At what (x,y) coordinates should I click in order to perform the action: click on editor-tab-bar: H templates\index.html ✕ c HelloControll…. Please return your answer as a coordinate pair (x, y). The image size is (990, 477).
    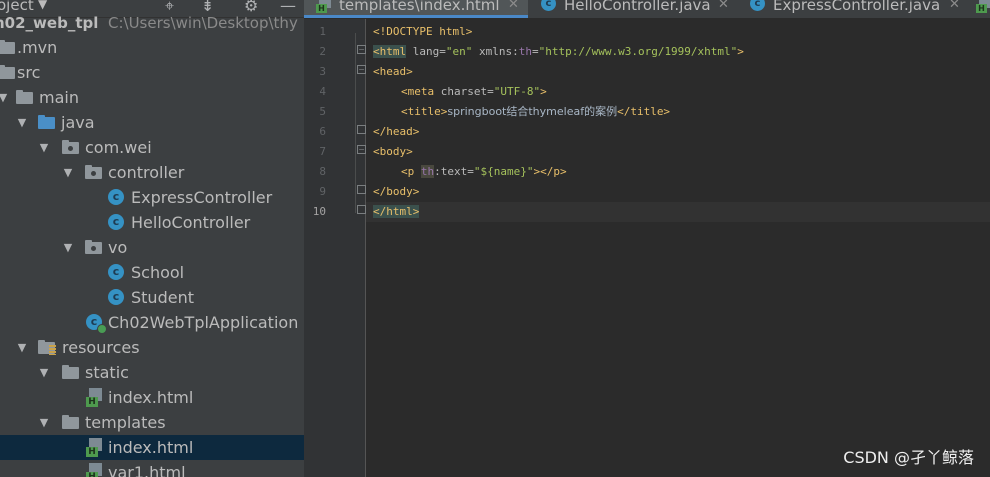
    Looking at the image, I should click on (647, 9).